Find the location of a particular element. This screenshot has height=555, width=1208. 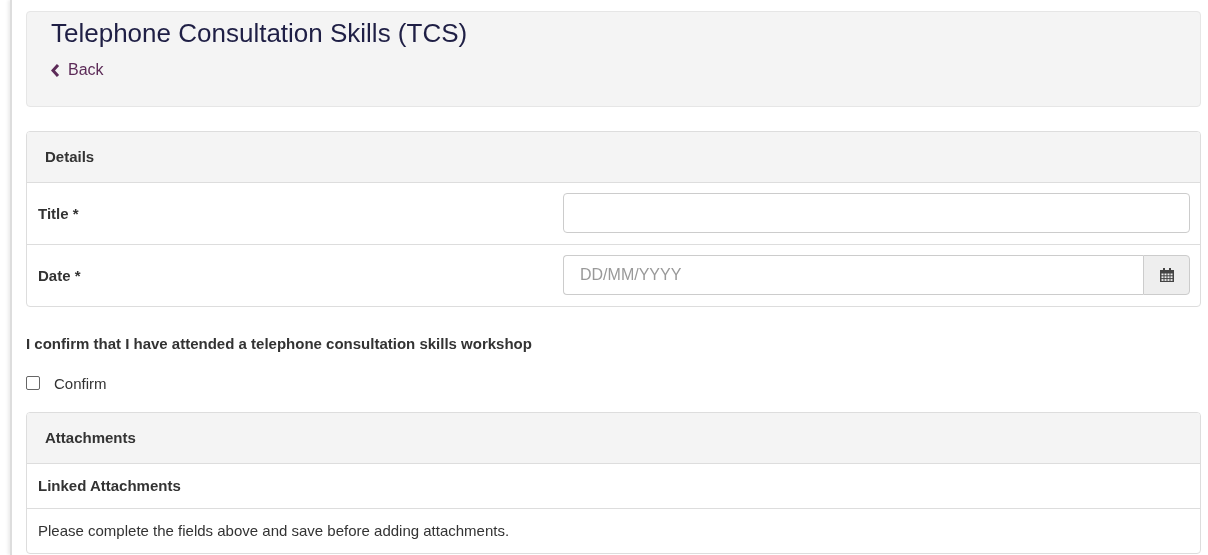

date-input: DD/MM/YYYY is located at coordinates (853, 275).